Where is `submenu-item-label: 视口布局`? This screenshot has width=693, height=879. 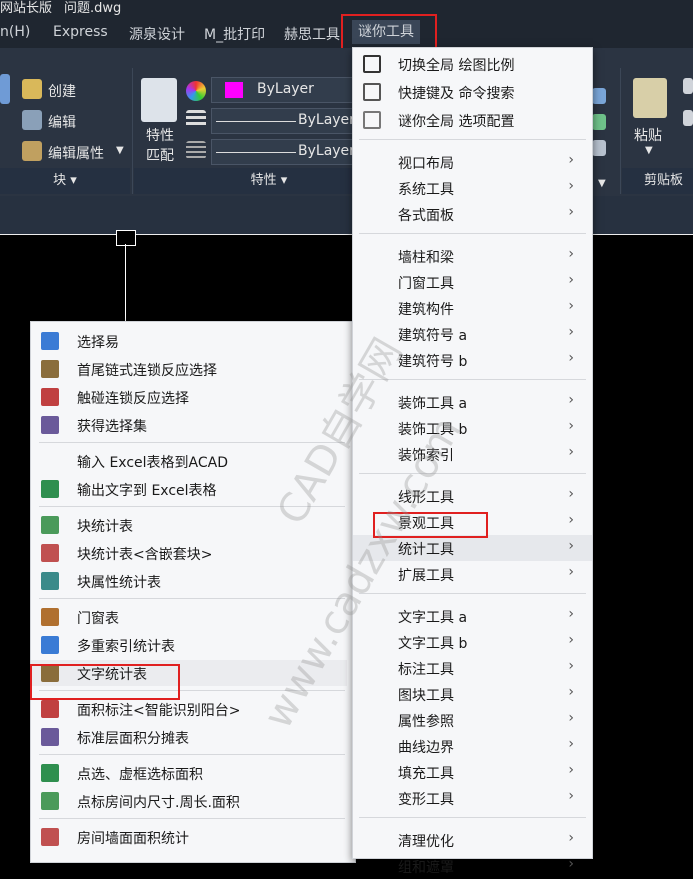 submenu-item-label: 视口布局 is located at coordinates (426, 164).